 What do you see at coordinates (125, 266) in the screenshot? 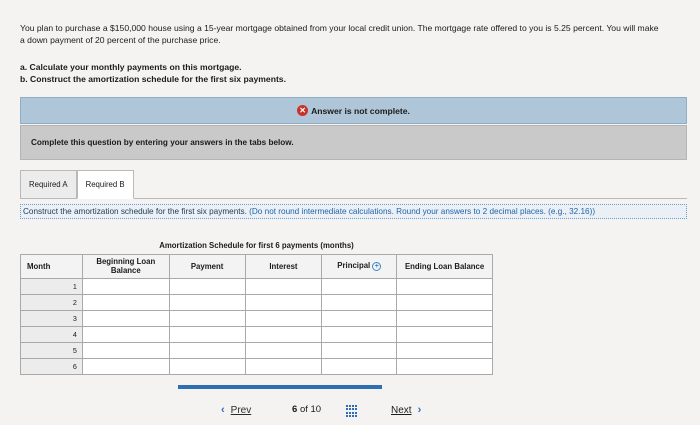
I see `header-beginning-balance: Beginning Loan Balance` at bounding box center [125, 266].